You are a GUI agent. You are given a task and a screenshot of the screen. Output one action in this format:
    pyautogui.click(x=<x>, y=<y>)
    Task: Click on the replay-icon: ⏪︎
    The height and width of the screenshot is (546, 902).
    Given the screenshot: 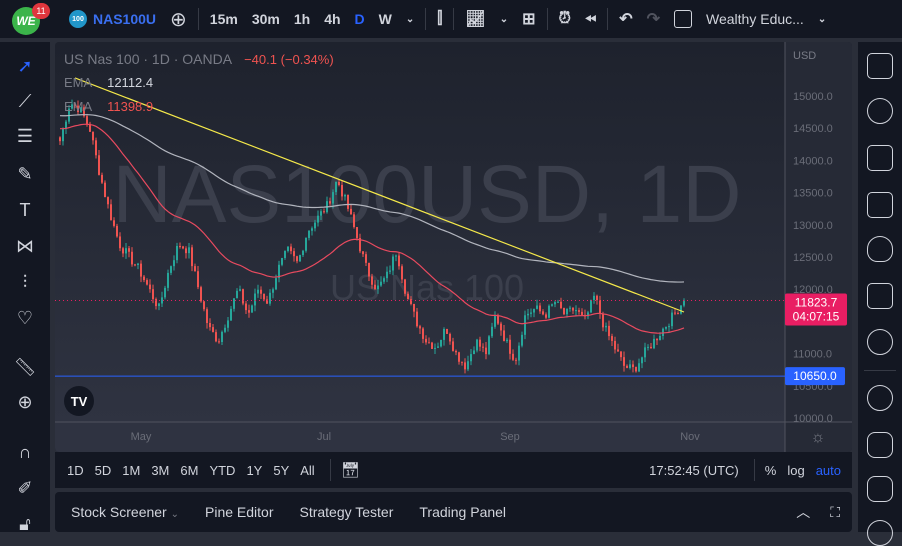 What is the action you would take?
    pyautogui.click(x=590, y=19)
    